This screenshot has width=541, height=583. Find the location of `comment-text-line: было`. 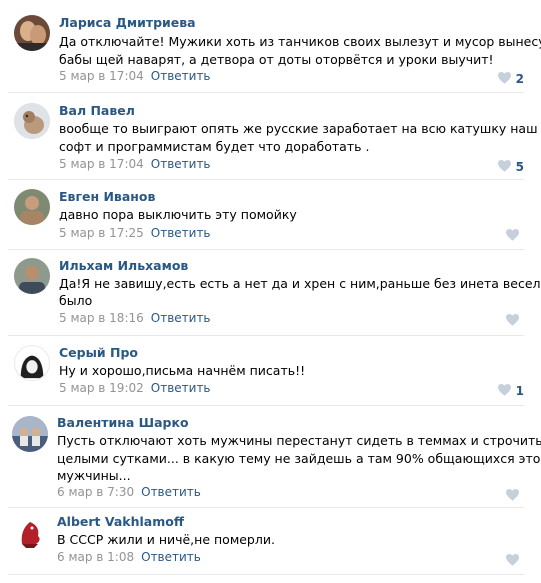

comment-text-line: было is located at coordinates (76, 300).